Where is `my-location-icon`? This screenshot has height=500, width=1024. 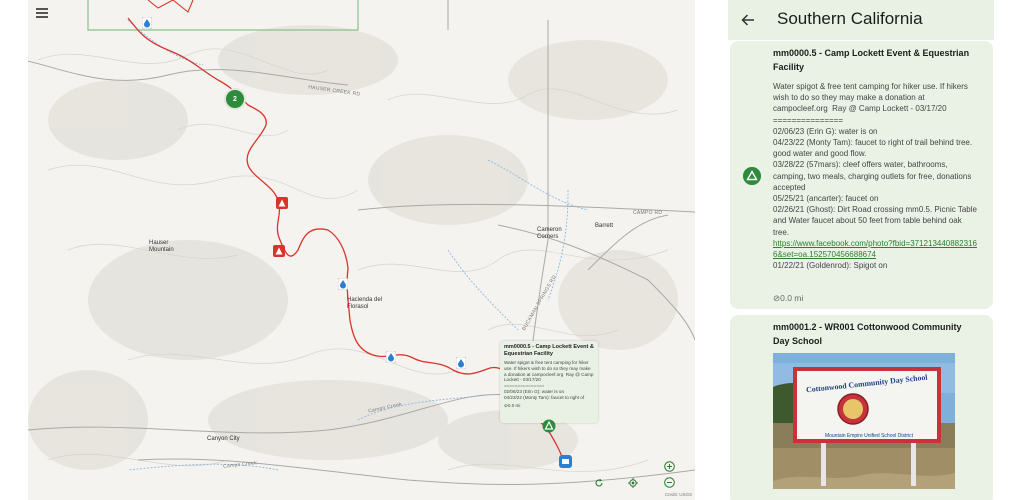 my-location-icon is located at coordinates (633, 483).